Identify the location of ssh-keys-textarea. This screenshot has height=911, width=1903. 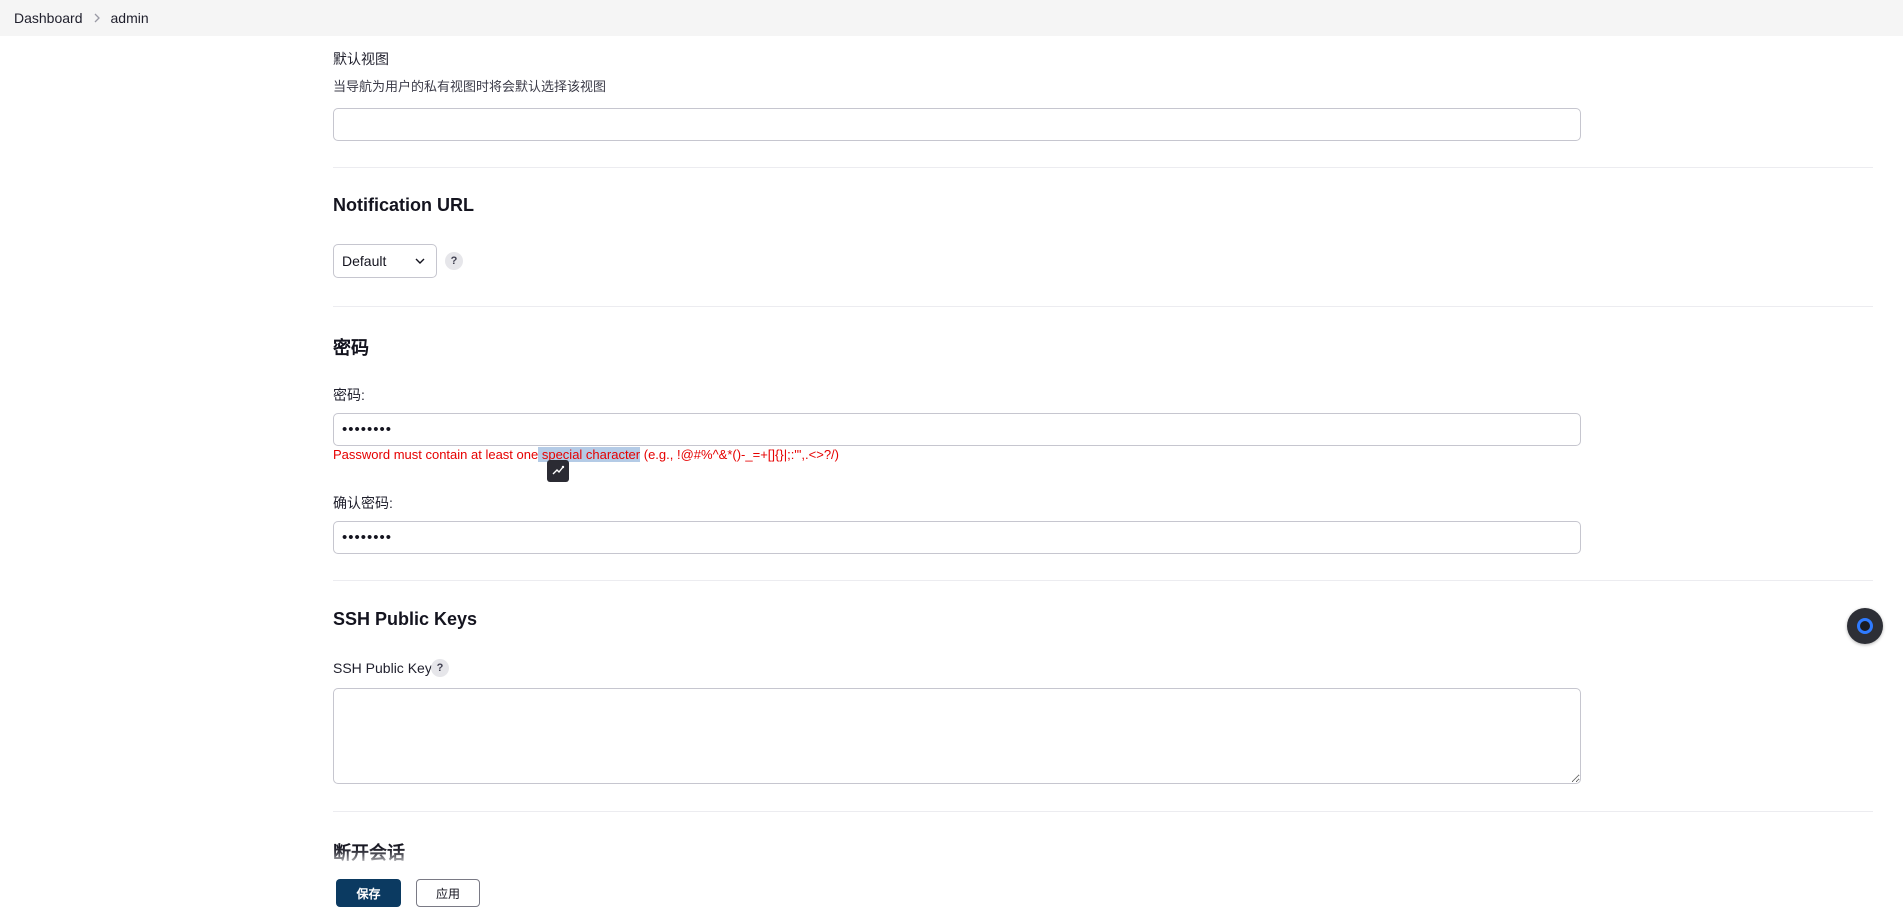
(957, 736).